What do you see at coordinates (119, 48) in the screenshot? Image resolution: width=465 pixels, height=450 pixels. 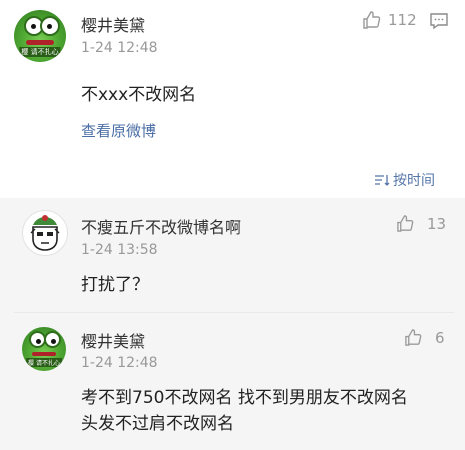 I see `post-time: 1-24 12:48` at bounding box center [119, 48].